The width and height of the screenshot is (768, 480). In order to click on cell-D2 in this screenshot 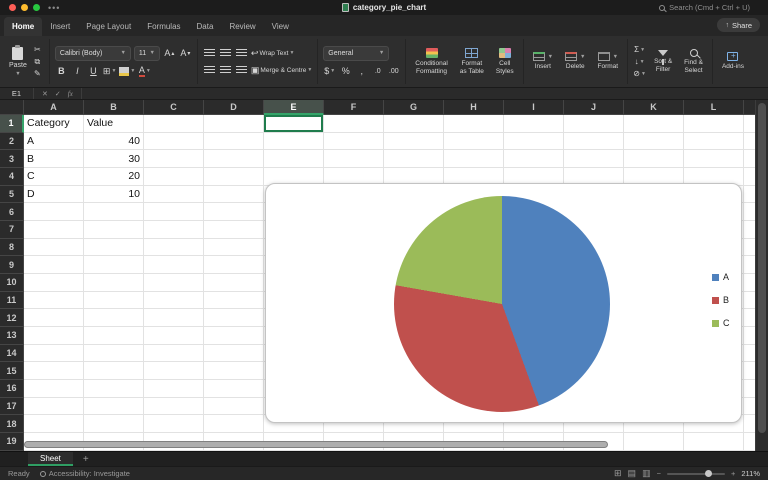, I will do `click(234, 141)`.